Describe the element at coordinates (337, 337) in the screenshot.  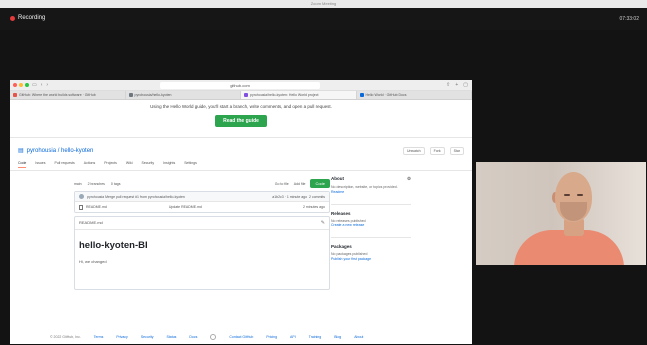
I see `footer-link-blog: Blog` at that location.